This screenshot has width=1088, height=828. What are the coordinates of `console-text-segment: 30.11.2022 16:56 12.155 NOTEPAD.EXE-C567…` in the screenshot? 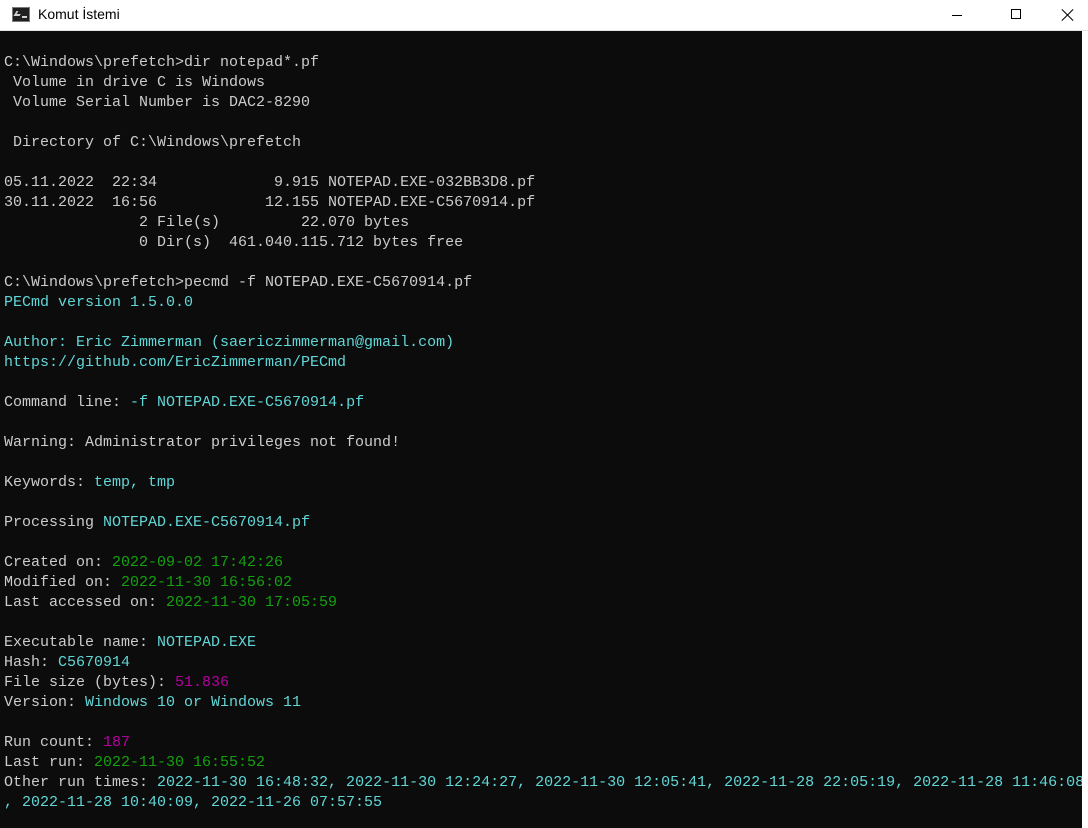 It's located at (270, 202).